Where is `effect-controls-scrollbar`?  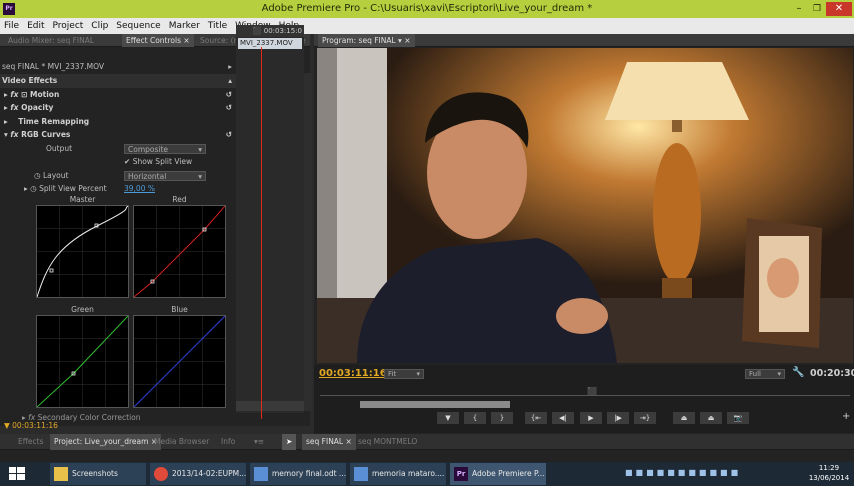
effect-controls-scrollbar is located at coordinates (308, 242).